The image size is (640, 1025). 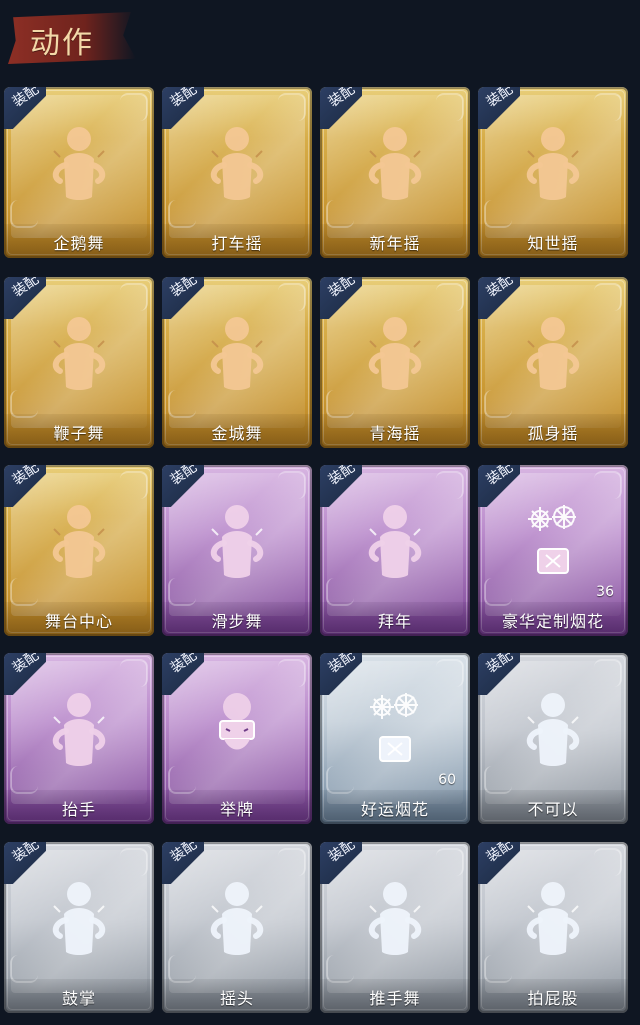 I want to click on action-card: 装配推手舞, so click(x=395, y=927).